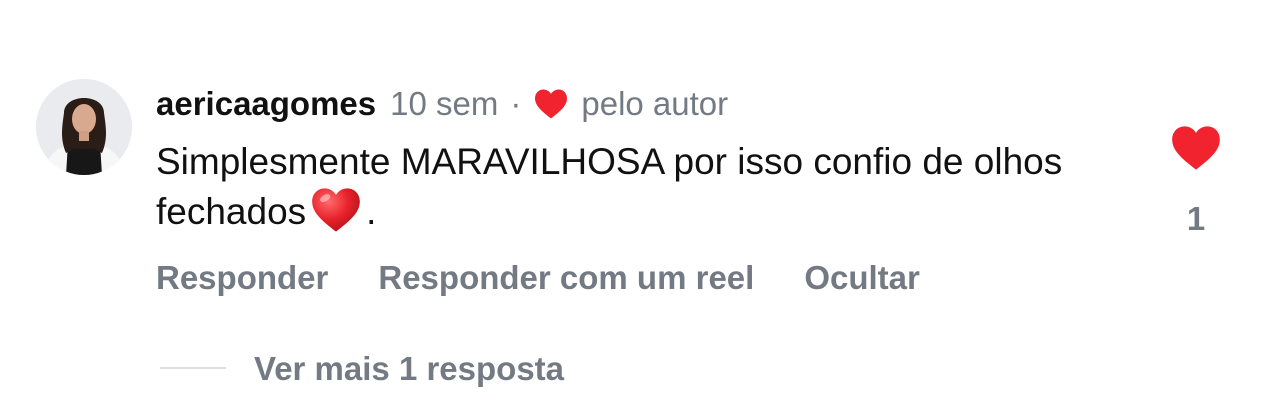 The height and width of the screenshot is (417, 1280). What do you see at coordinates (655, 103) in the screenshot?
I see `liked-by-author-label: pelo autor` at bounding box center [655, 103].